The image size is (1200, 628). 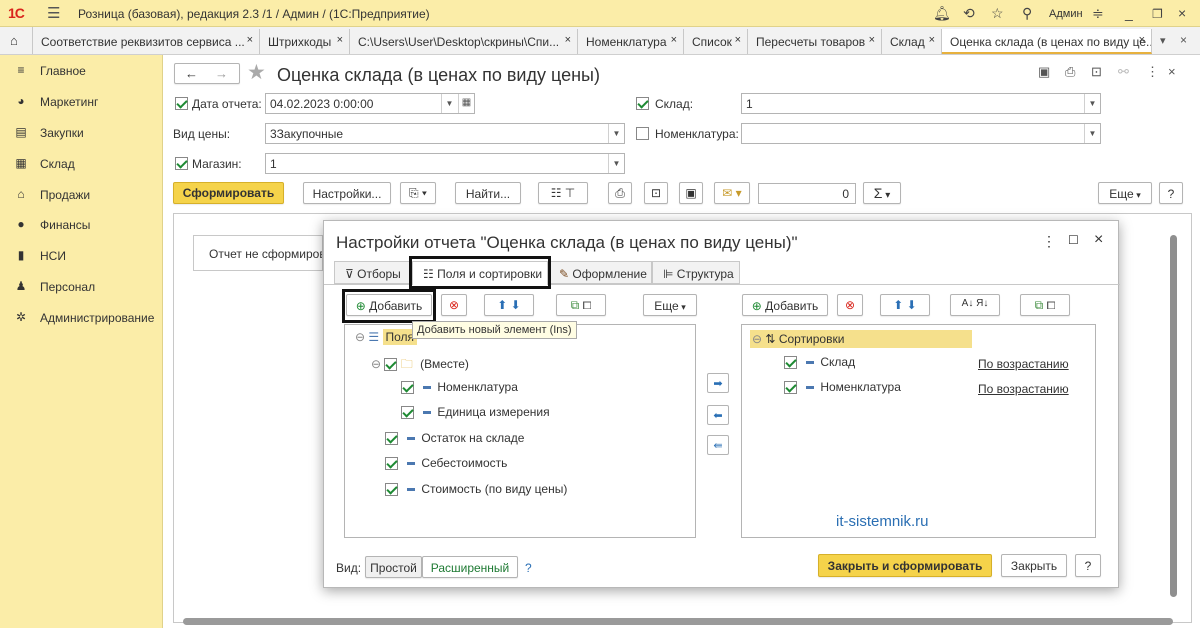 What do you see at coordinates (1172, 71) in the screenshot?
I see `close-form-icon: ×` at bounding box center [1172, 71].